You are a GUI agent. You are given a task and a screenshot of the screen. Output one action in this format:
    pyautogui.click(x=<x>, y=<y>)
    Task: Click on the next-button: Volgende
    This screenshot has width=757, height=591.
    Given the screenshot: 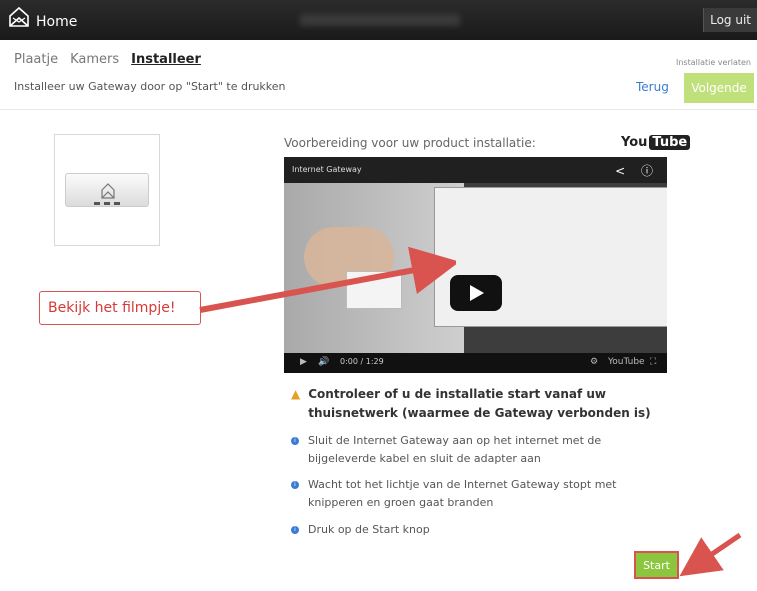 What is the action you would take?
    pyautogui.click(x=719, y=88)
    